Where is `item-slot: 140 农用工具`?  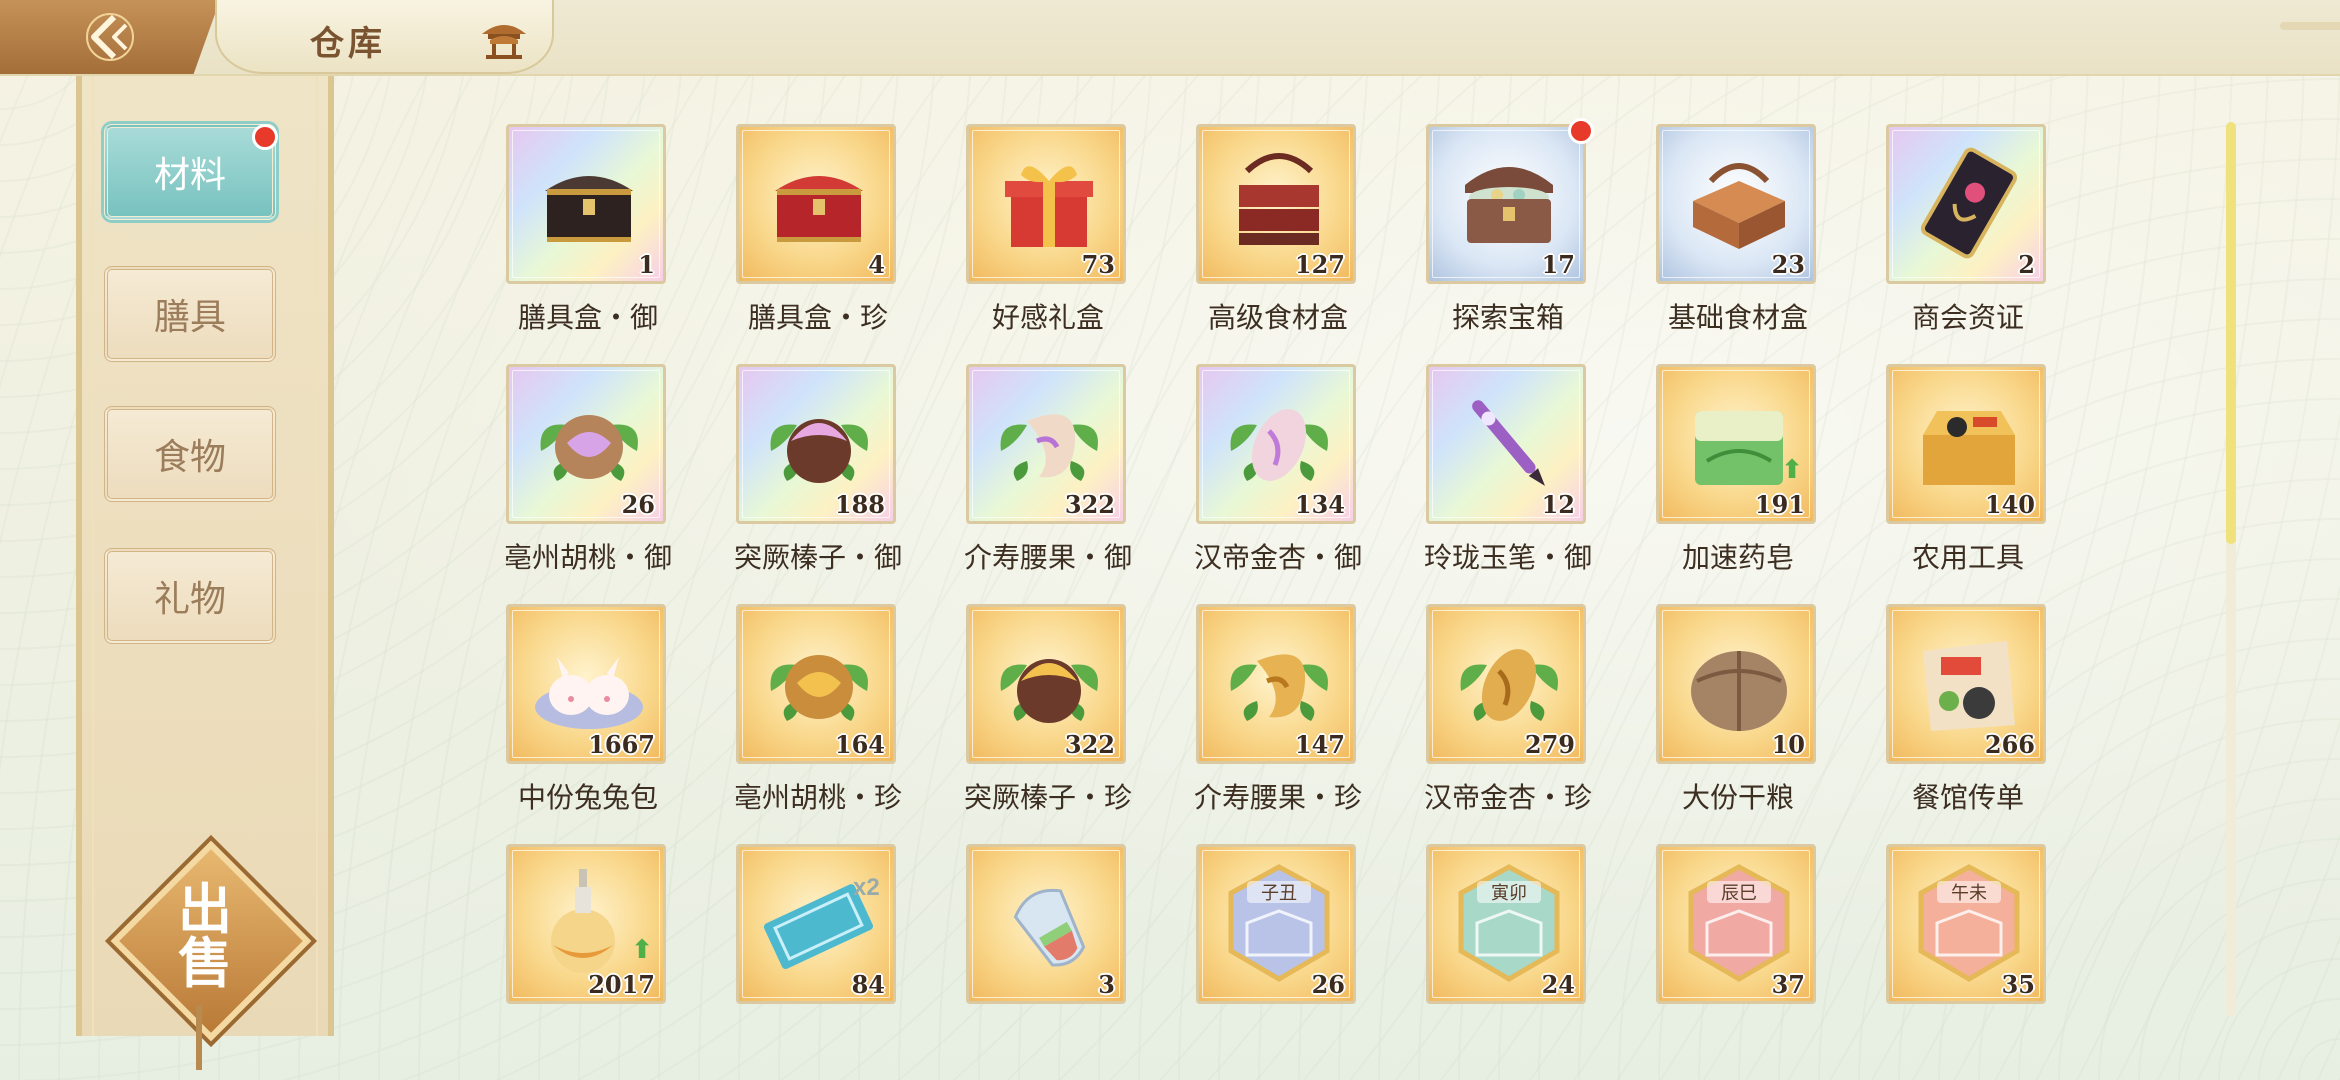
item-slot: 140 农用工具 is located at coordinates (1968, 468).